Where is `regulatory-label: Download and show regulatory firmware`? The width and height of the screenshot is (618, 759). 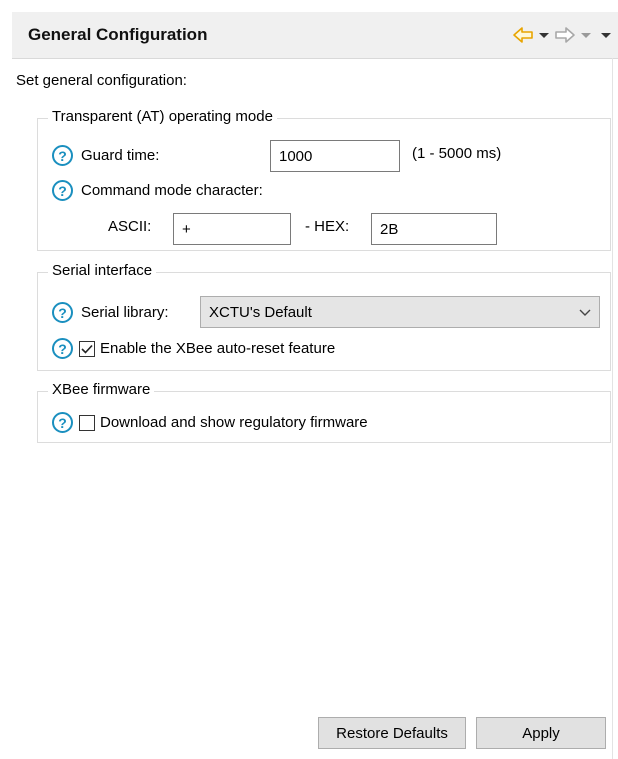 regulatory-label: Download and show regulatory firmware is located at coordinates (234, 422).